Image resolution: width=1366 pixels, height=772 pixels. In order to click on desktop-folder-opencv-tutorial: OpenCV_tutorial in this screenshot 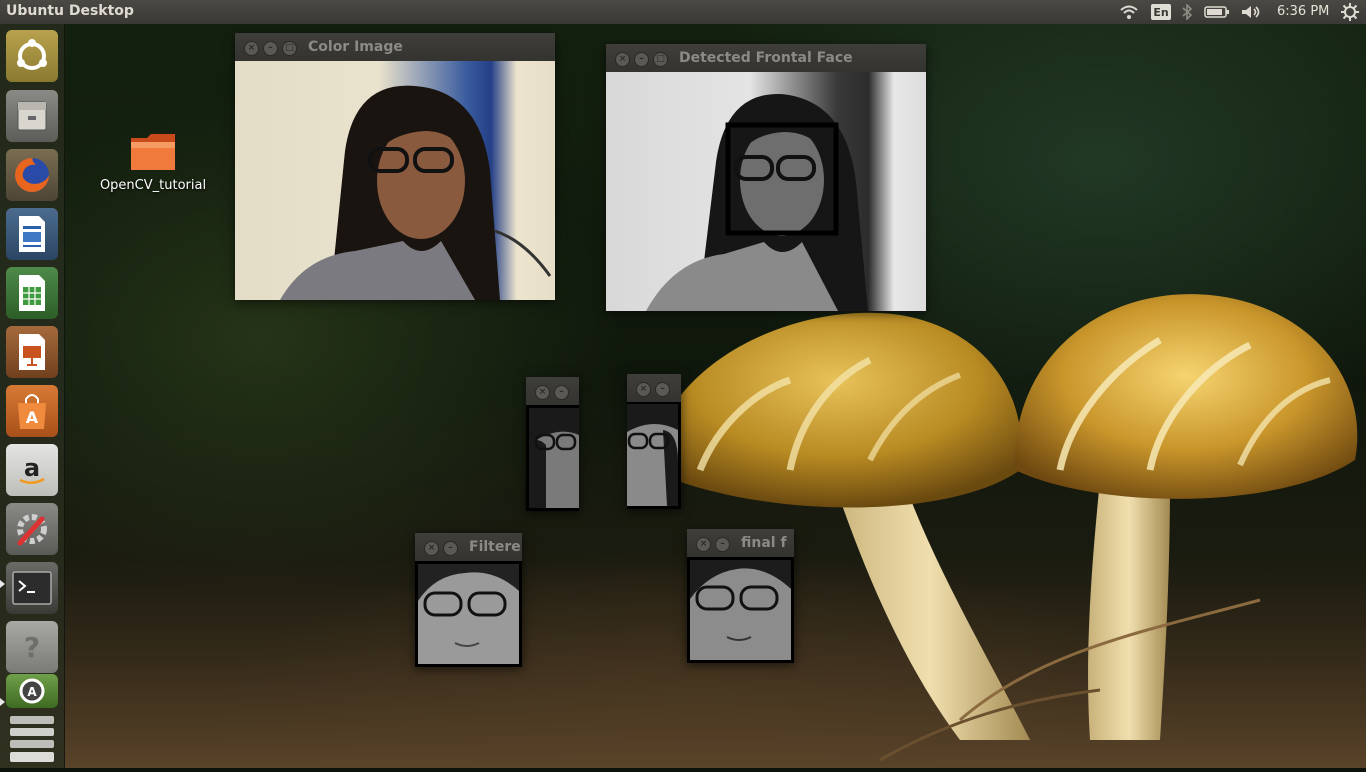, I will do `click(153, 161)`.